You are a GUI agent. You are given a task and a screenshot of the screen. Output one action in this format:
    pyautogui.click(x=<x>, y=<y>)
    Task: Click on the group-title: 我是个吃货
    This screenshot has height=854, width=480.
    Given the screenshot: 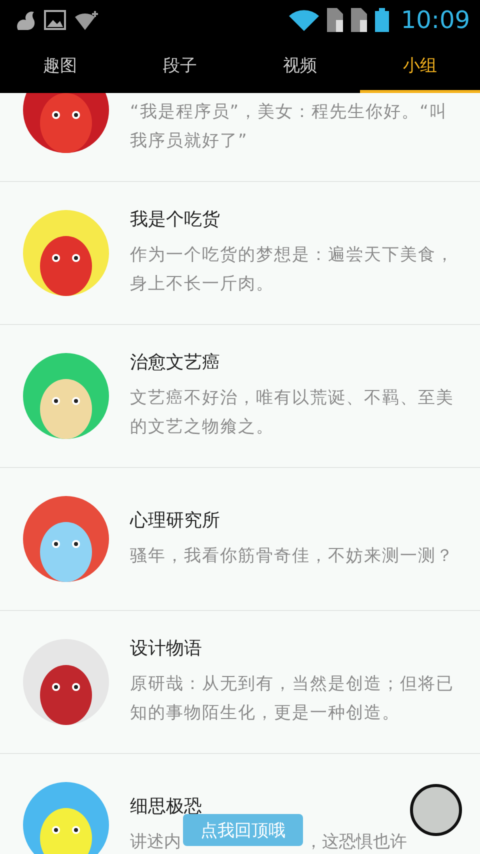 What is the action you would take?
    pyautogui.click(x=175, y=220)
    